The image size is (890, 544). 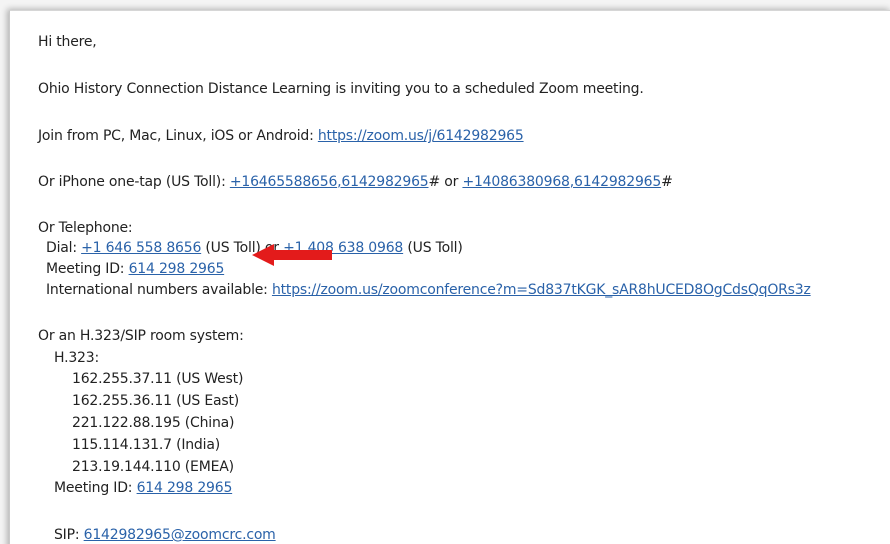 I want to click on sip-address-link: 6142982965@zoomcrc.com, so click(x=180, y=535).